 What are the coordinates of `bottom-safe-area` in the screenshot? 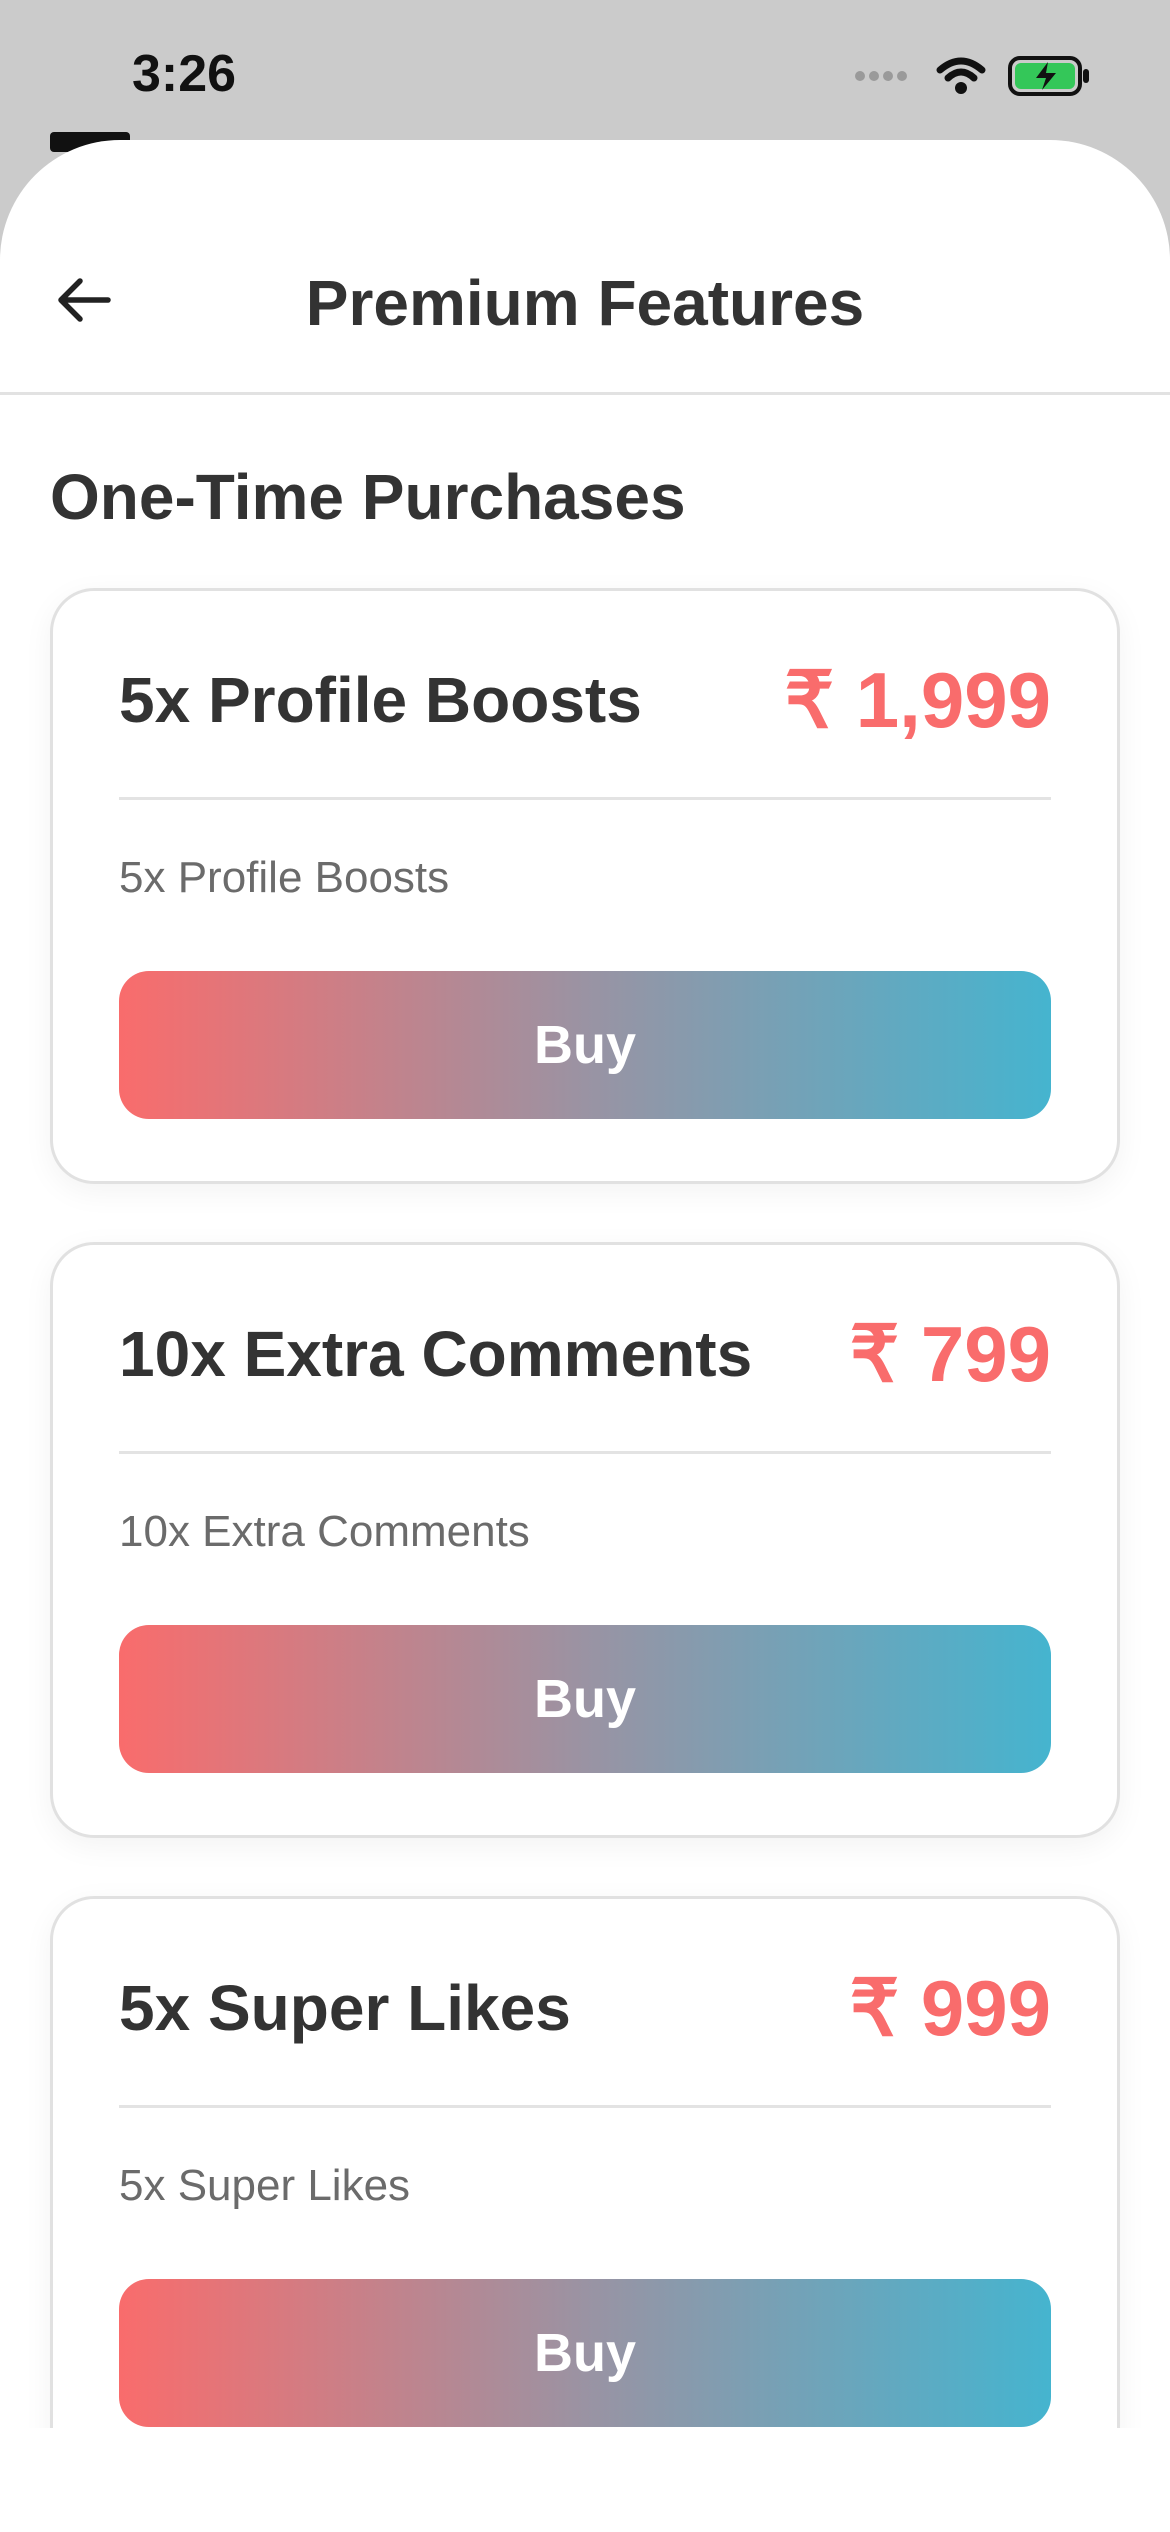 It's located at (585, 2480).